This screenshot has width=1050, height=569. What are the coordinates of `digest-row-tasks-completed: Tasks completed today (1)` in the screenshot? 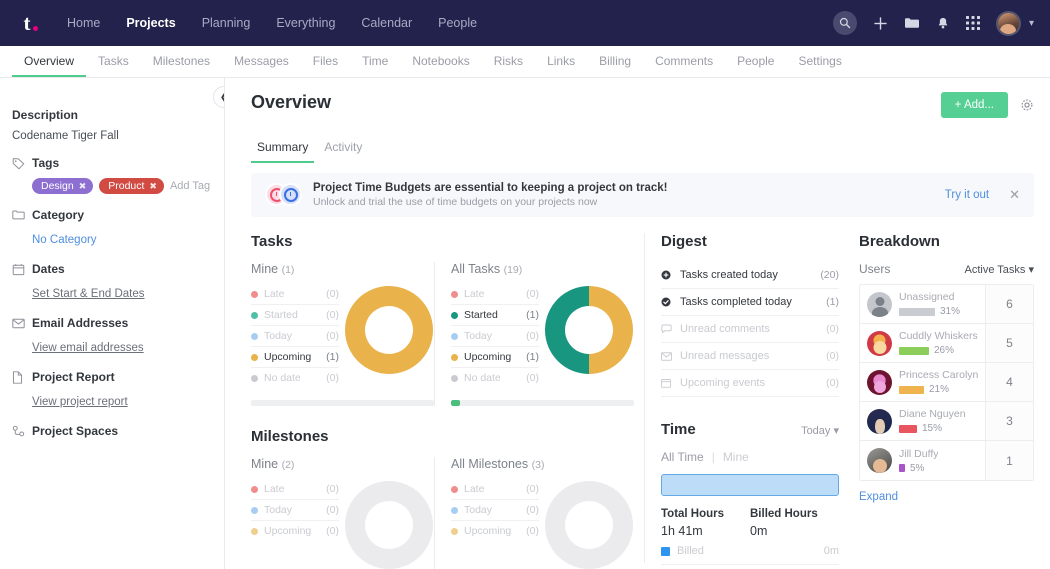 It's located at (750, 302).